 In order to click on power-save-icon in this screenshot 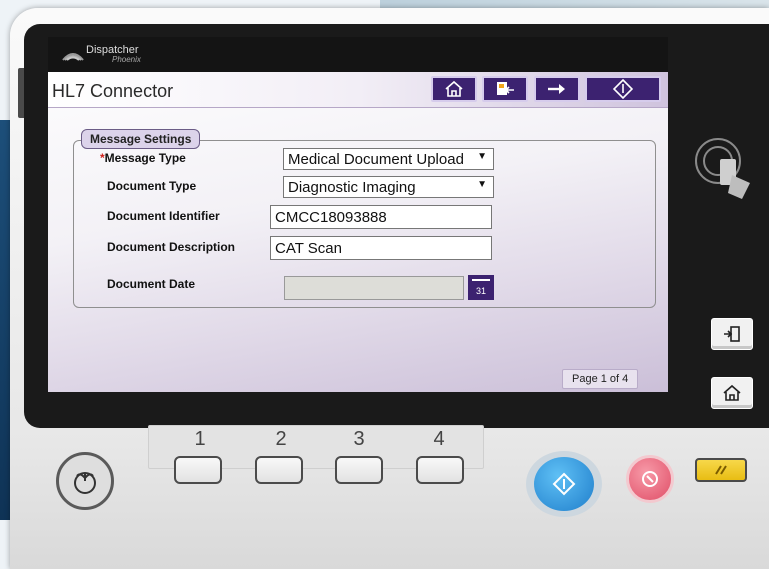, I will do `click(85, 483)`.